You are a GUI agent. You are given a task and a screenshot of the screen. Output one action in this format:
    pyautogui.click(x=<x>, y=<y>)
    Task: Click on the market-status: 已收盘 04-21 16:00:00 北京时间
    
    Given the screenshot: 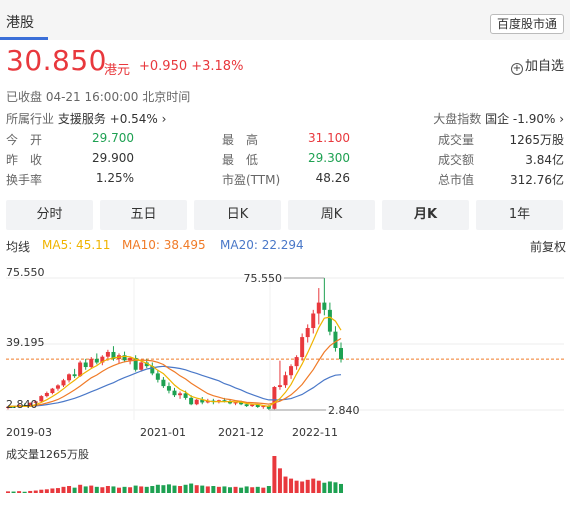 What is the action you would take?
    pyautogui.click(x=98, y=97)
    